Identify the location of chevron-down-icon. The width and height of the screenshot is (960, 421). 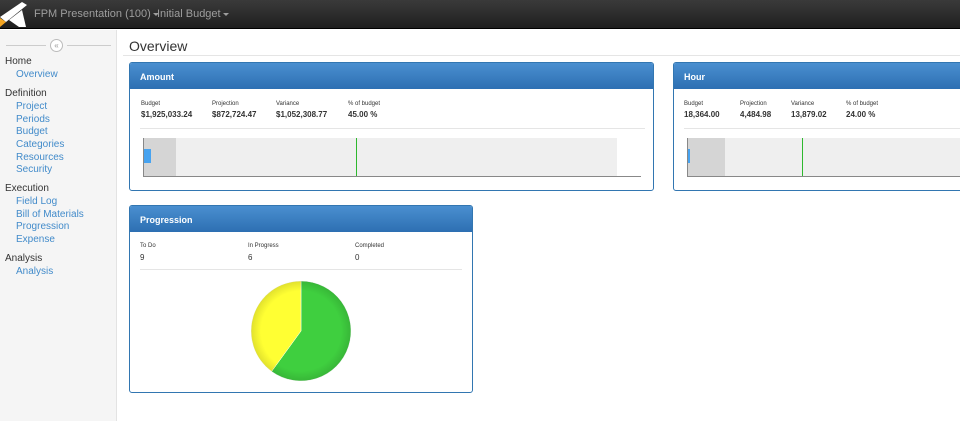
(225, 14).